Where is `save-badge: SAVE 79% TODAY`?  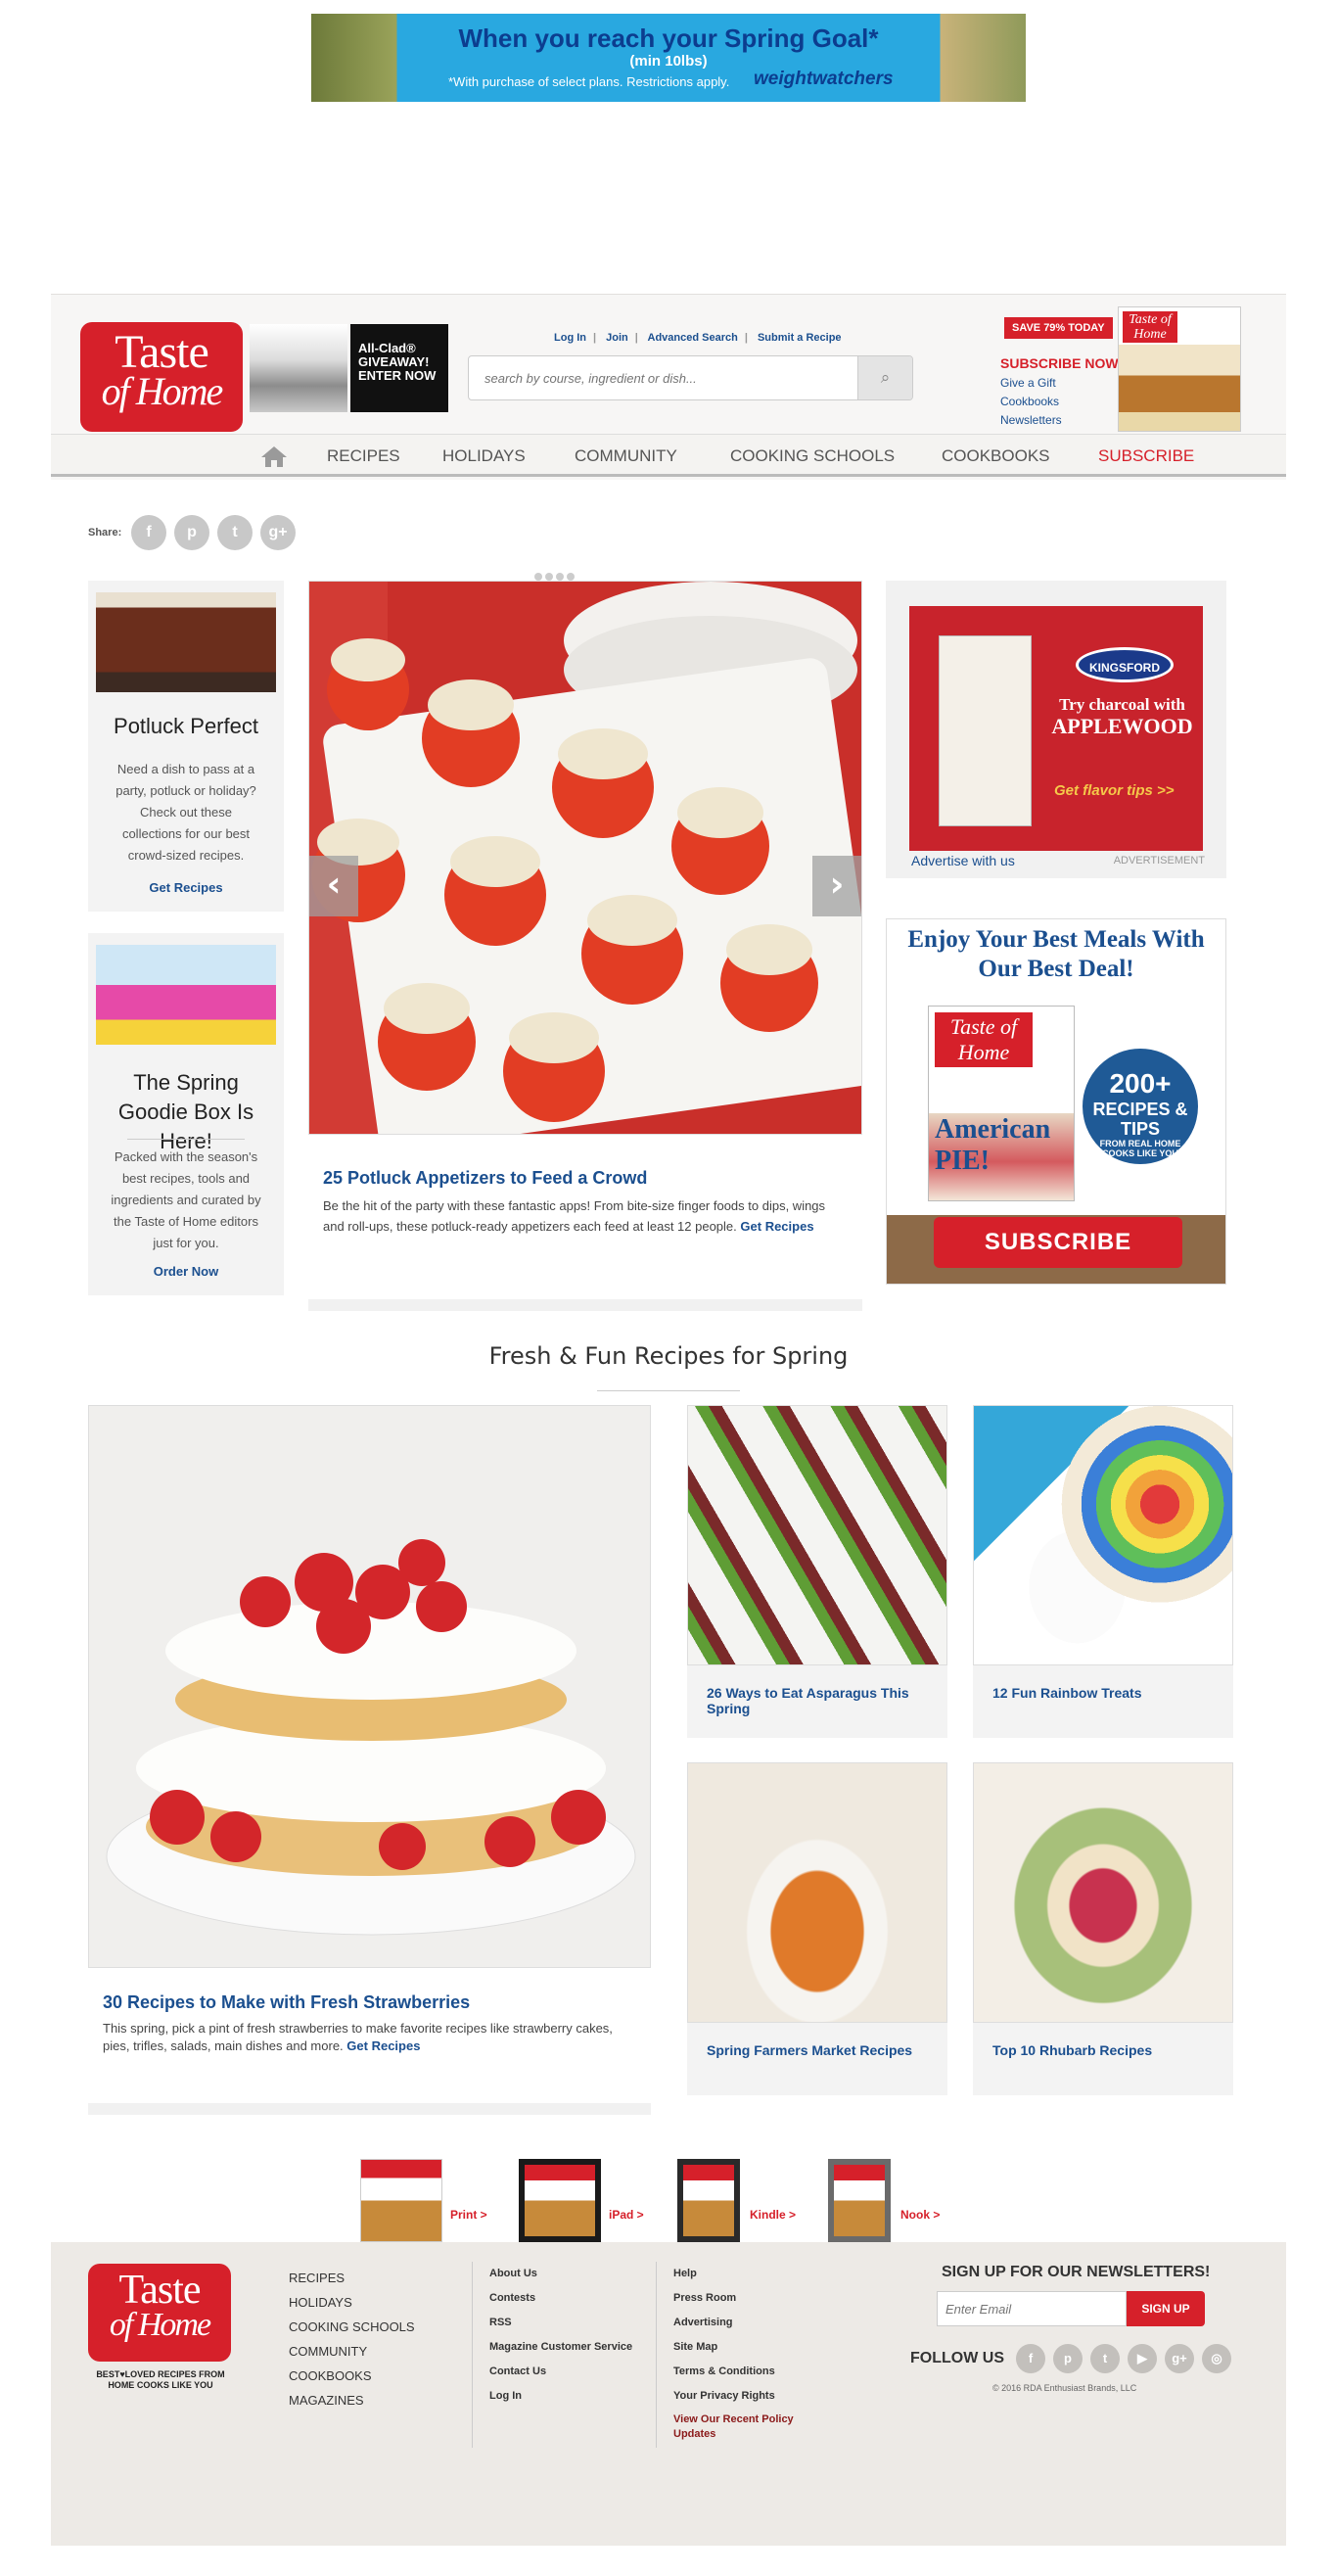 save-badge: SAVE 79% TODAY is located at coordinates (1058, 328).